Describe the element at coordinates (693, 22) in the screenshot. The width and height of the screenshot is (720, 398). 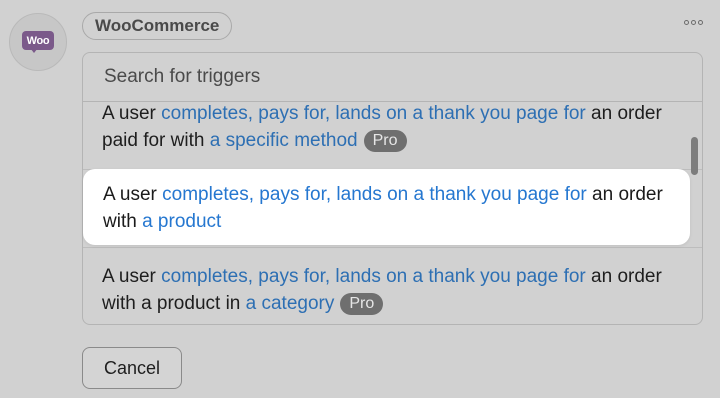
I see `more-options-icon` at that location.